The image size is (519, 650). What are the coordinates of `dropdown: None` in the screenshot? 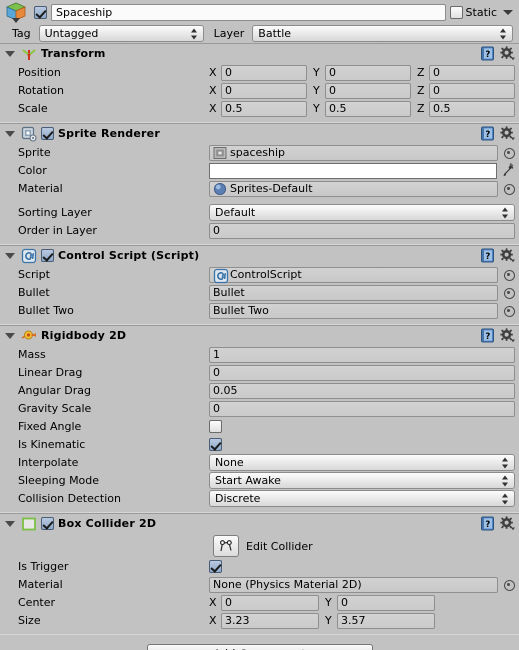 It's located at (362, 462).